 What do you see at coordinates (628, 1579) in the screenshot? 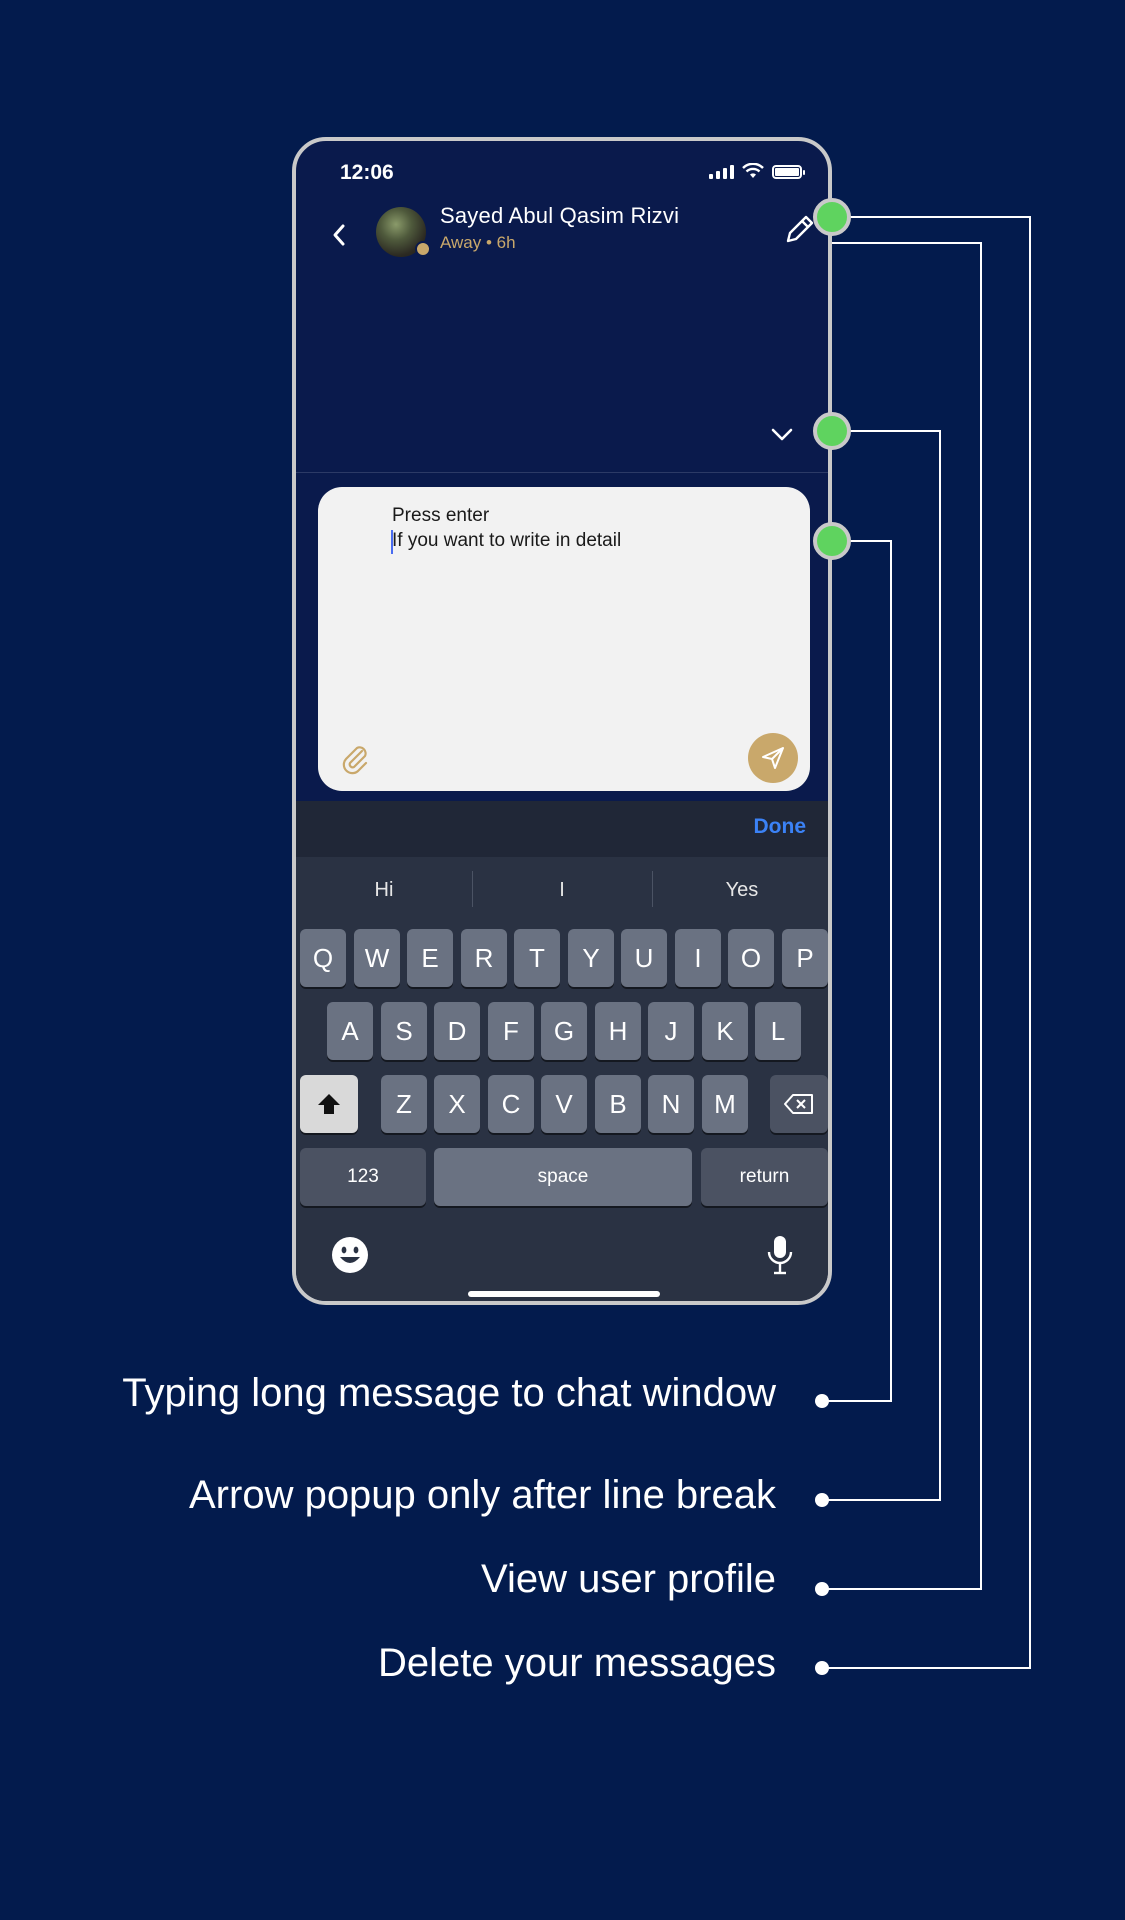
I see `caption-profile: View user profile` at bounding box center [628, 1579].